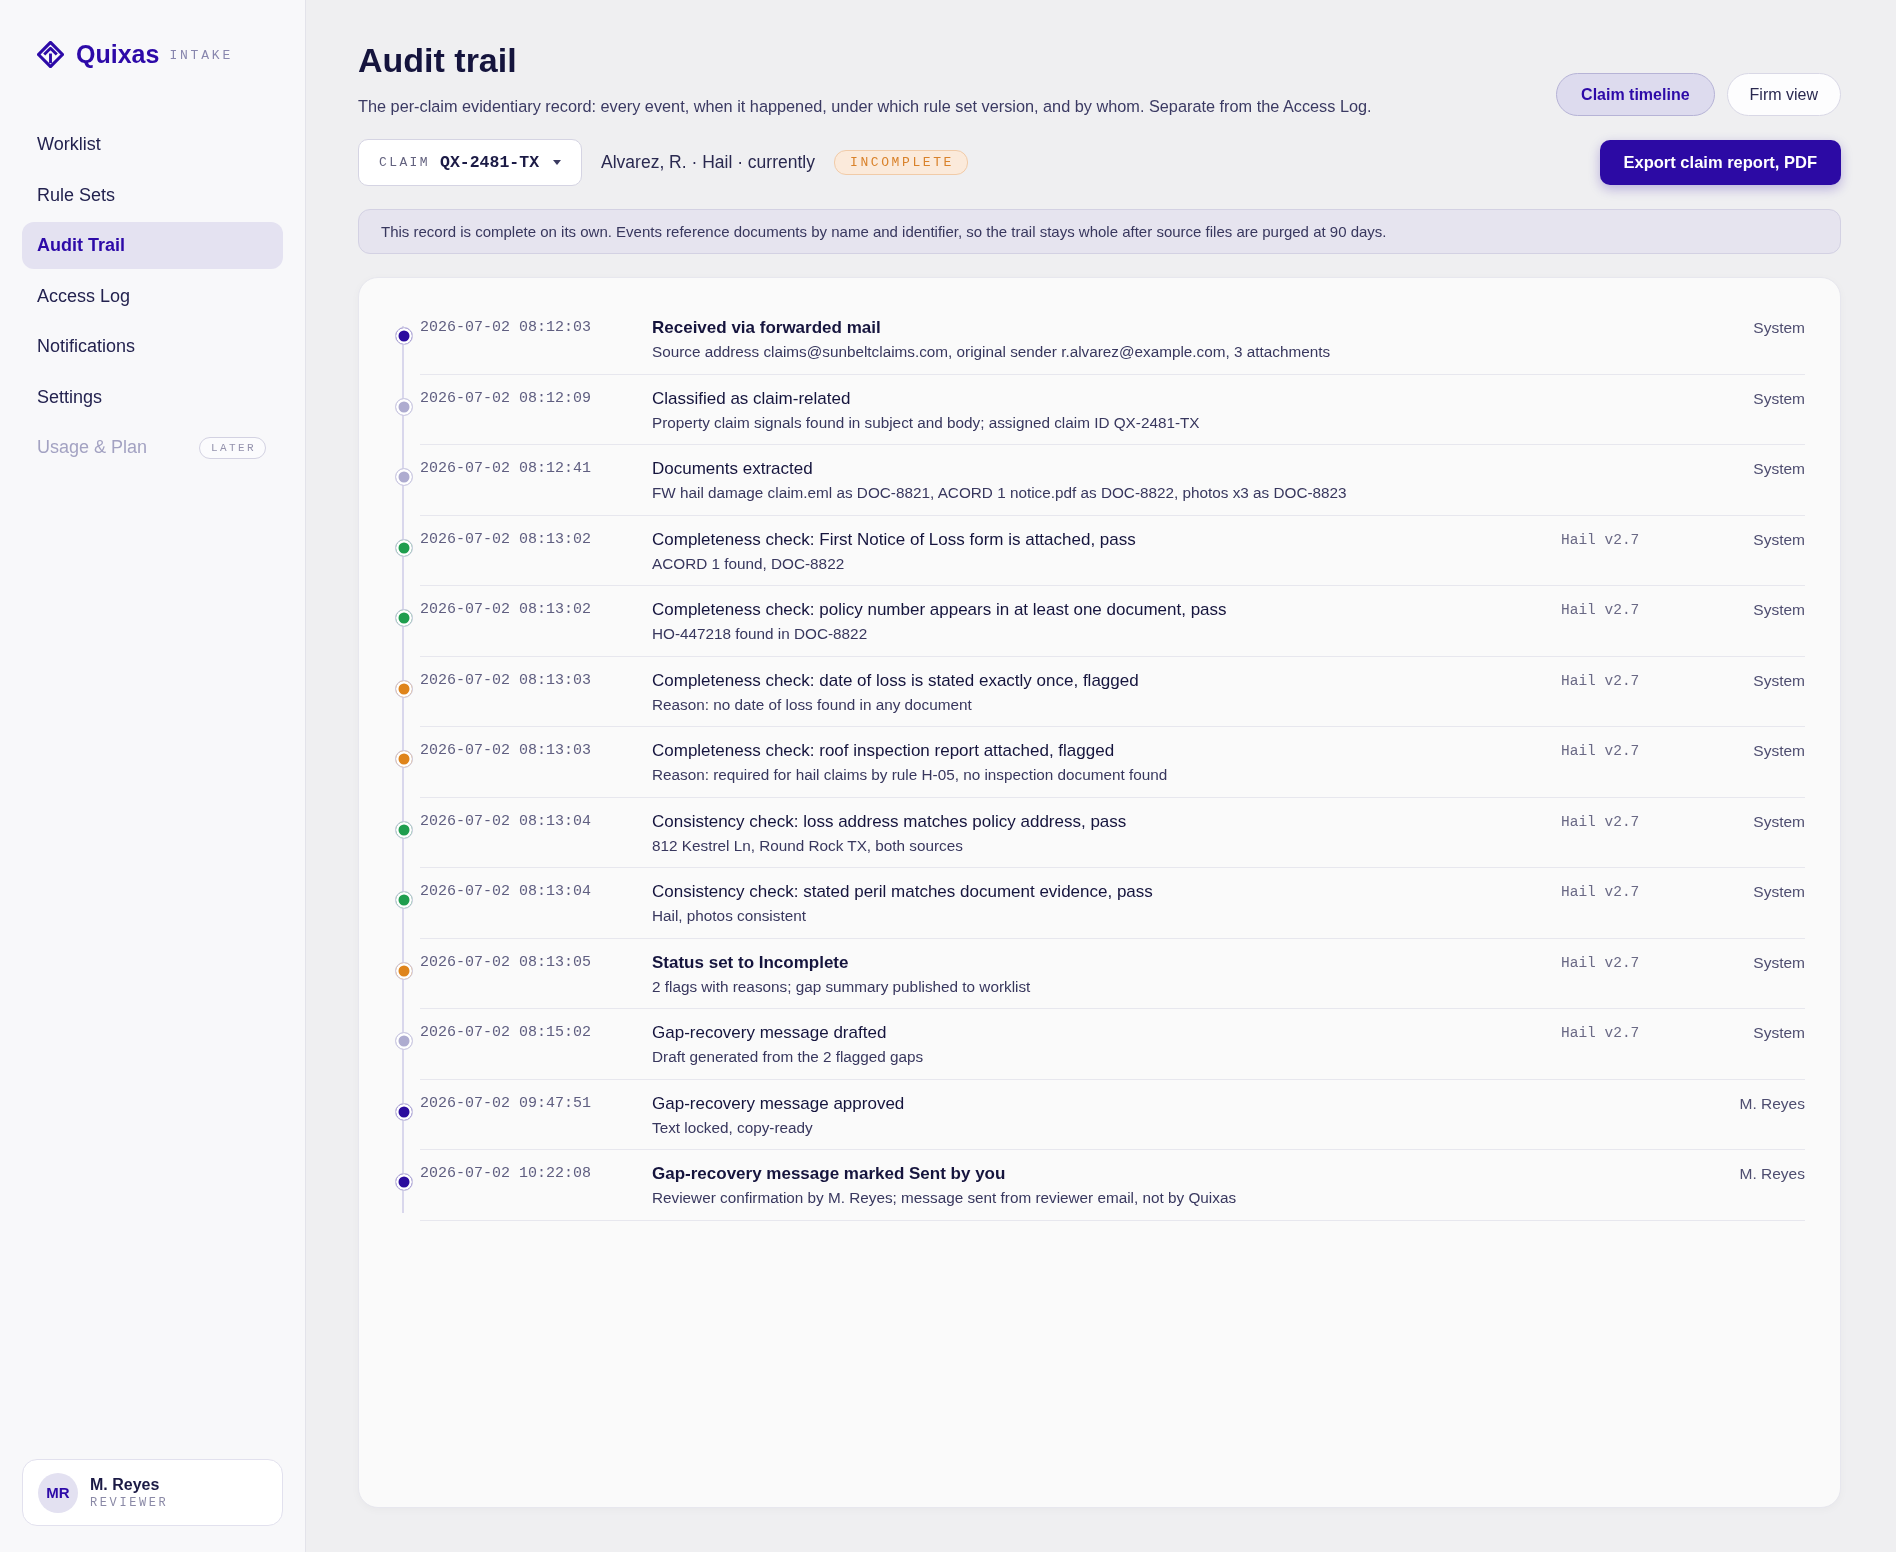 The width and height of the screenshot is (1896, 1552). What do you see at coordinates (808, 845) in the screenshot?
I see `event-detail: 812 Kestrel Ln, Round Rock TX, both sources` at bounding box center [808, 845].